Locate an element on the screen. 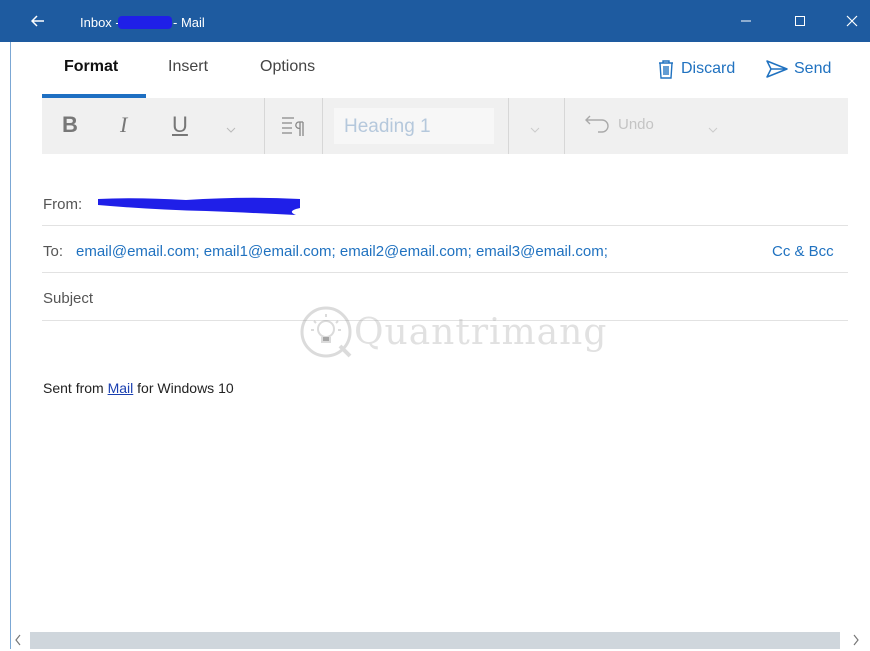  format-ribbon: B I U Heading 1 Undo is located at coordinates (445, 126).